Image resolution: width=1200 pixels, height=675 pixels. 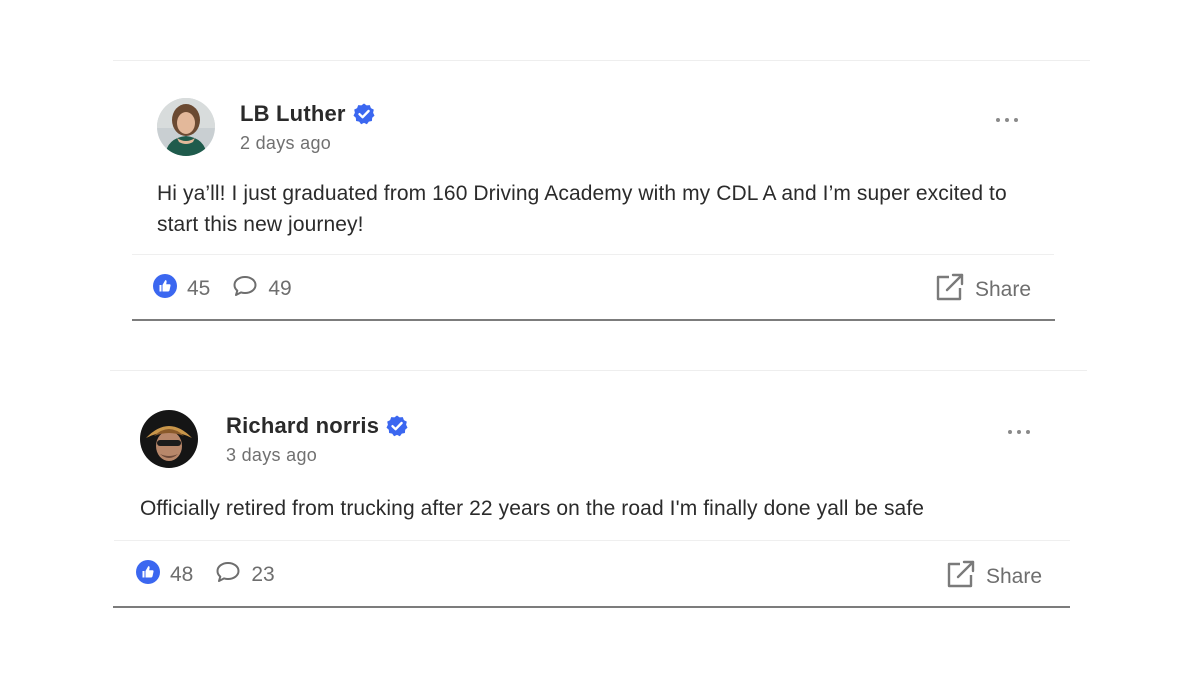 What do you see at coordinates (205, 574) in the screenshot?
I see `post-actions: 48 23` at bounding box center [205, 574].